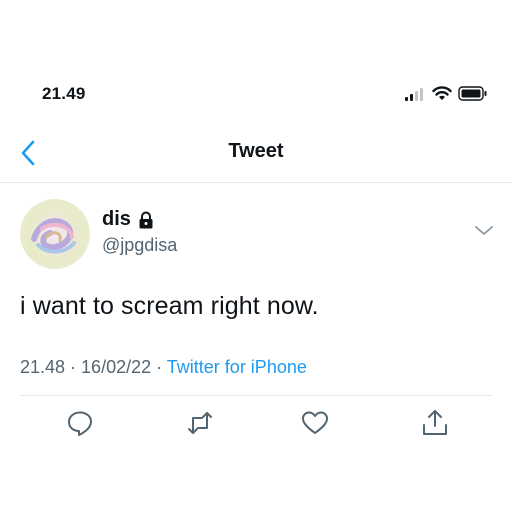  What do you see at coordinates (64, 93) in the screenshot?
I see `status-time: 21.49` at bounding box center [64, 93].